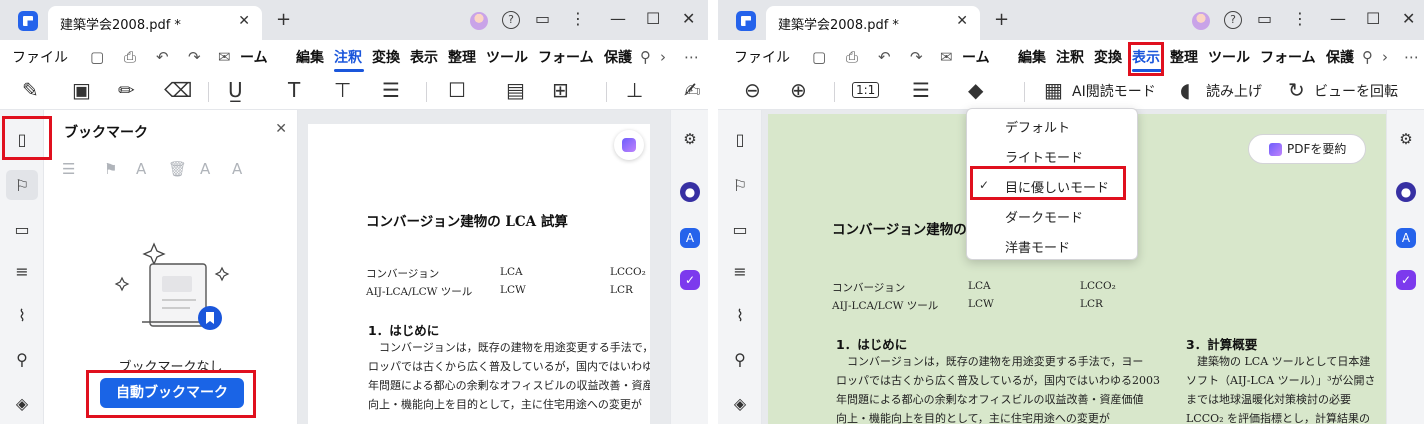 This screenshot has height=424, width=1424. I want to click on highlighter-icon: ✎, so click(30, 90).